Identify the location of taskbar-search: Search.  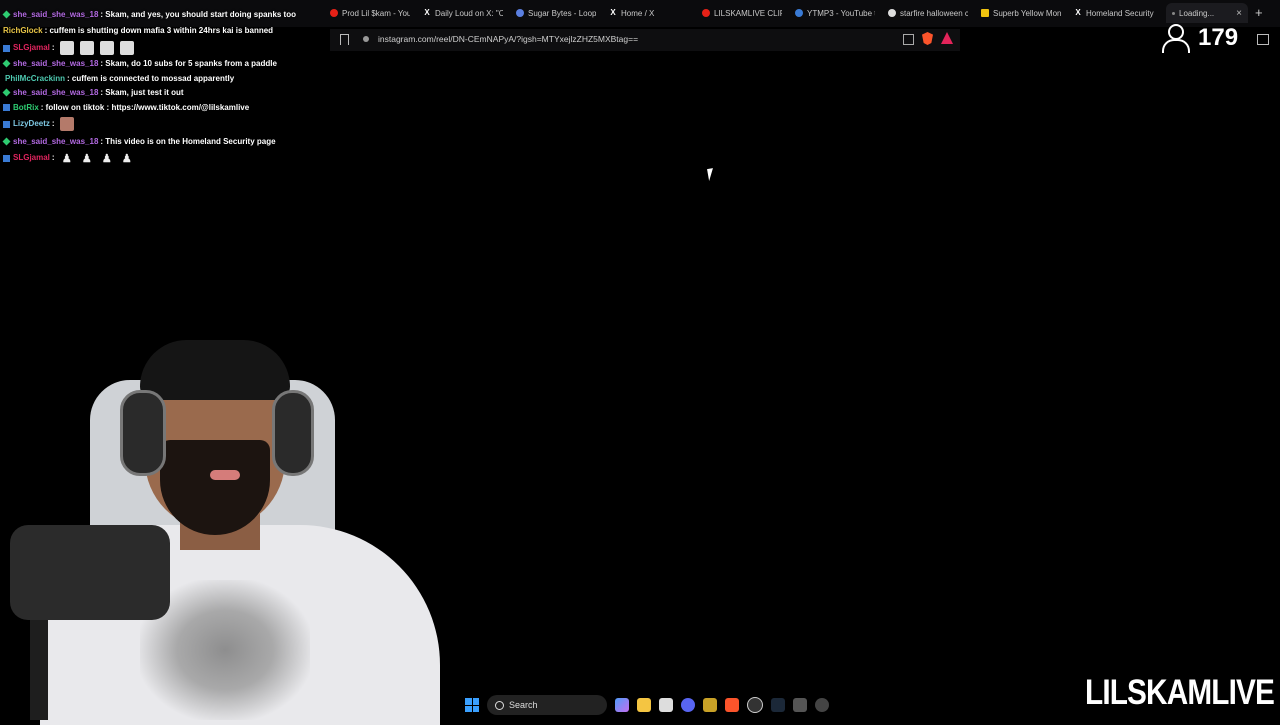
(547, 705).